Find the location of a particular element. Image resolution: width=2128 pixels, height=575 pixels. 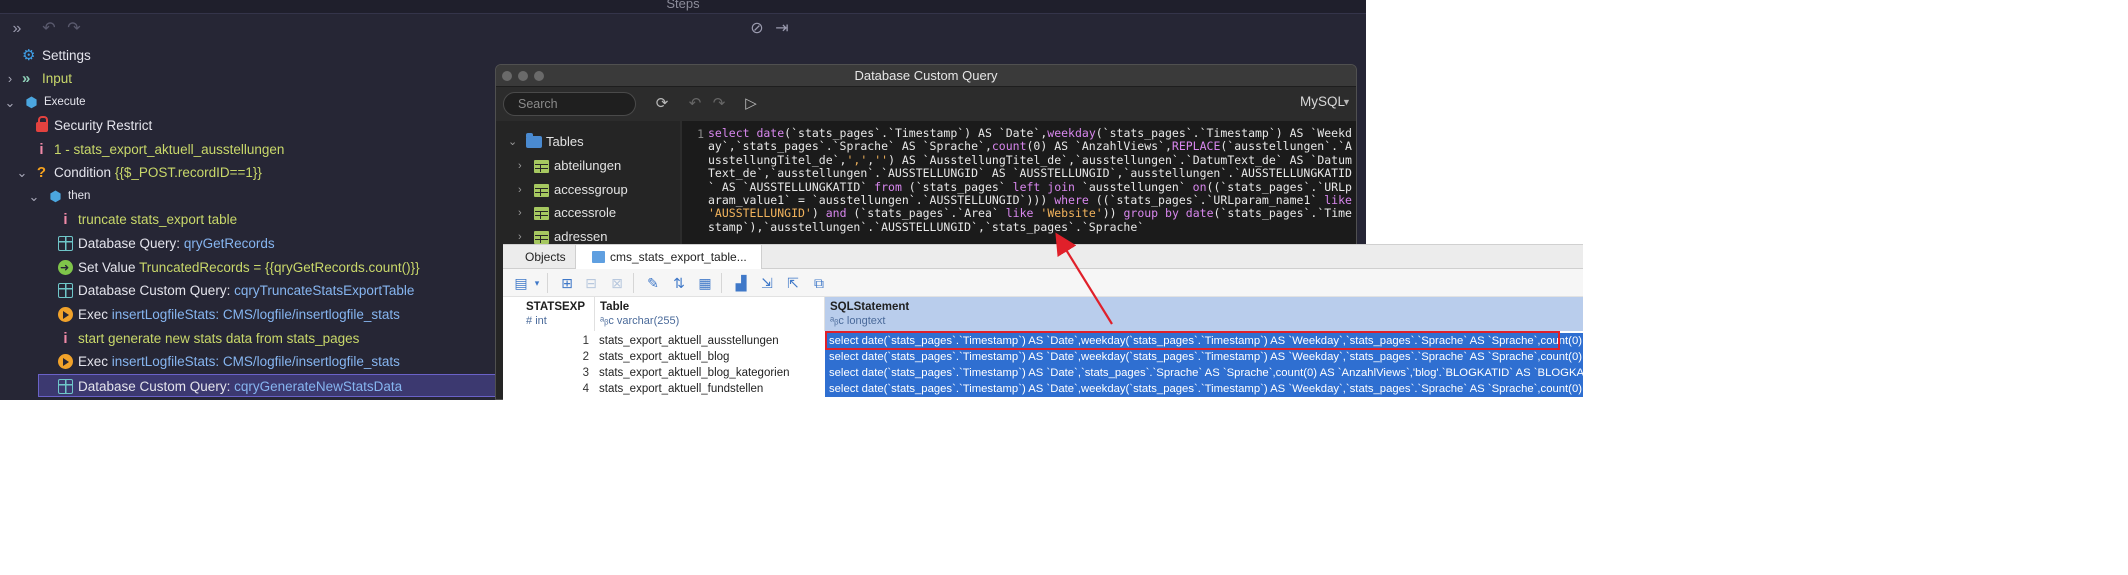

results-toolbar: ▤ ▾ ⊞ ⊟ ⊠ ✎ ⇅ ▦ ▟ ⇲ ⇱ ⧉ is located at coordinates (1043, 283).